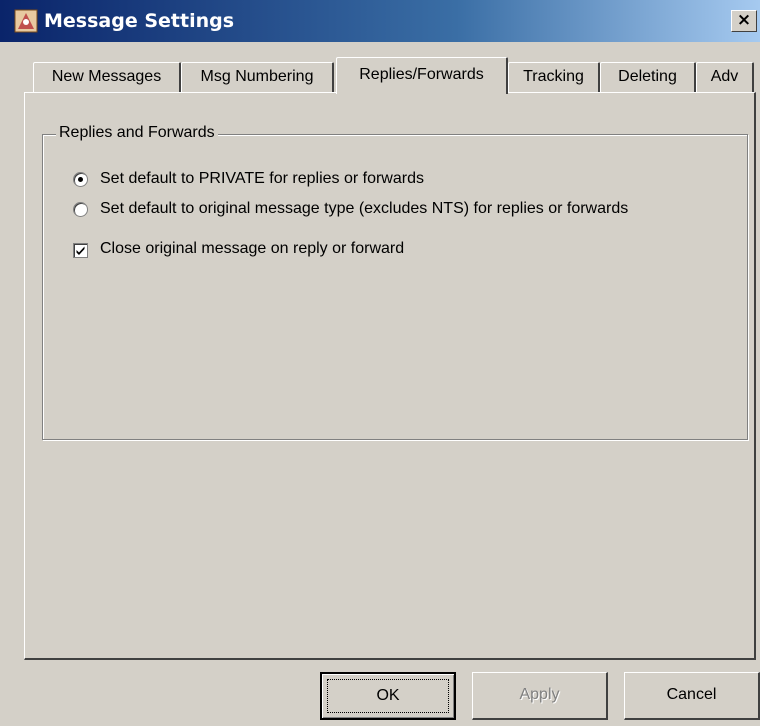 Image resolution: width=760 pixels, height=726 pixels. I want to click on close-icon: ×, so click(744, 20).